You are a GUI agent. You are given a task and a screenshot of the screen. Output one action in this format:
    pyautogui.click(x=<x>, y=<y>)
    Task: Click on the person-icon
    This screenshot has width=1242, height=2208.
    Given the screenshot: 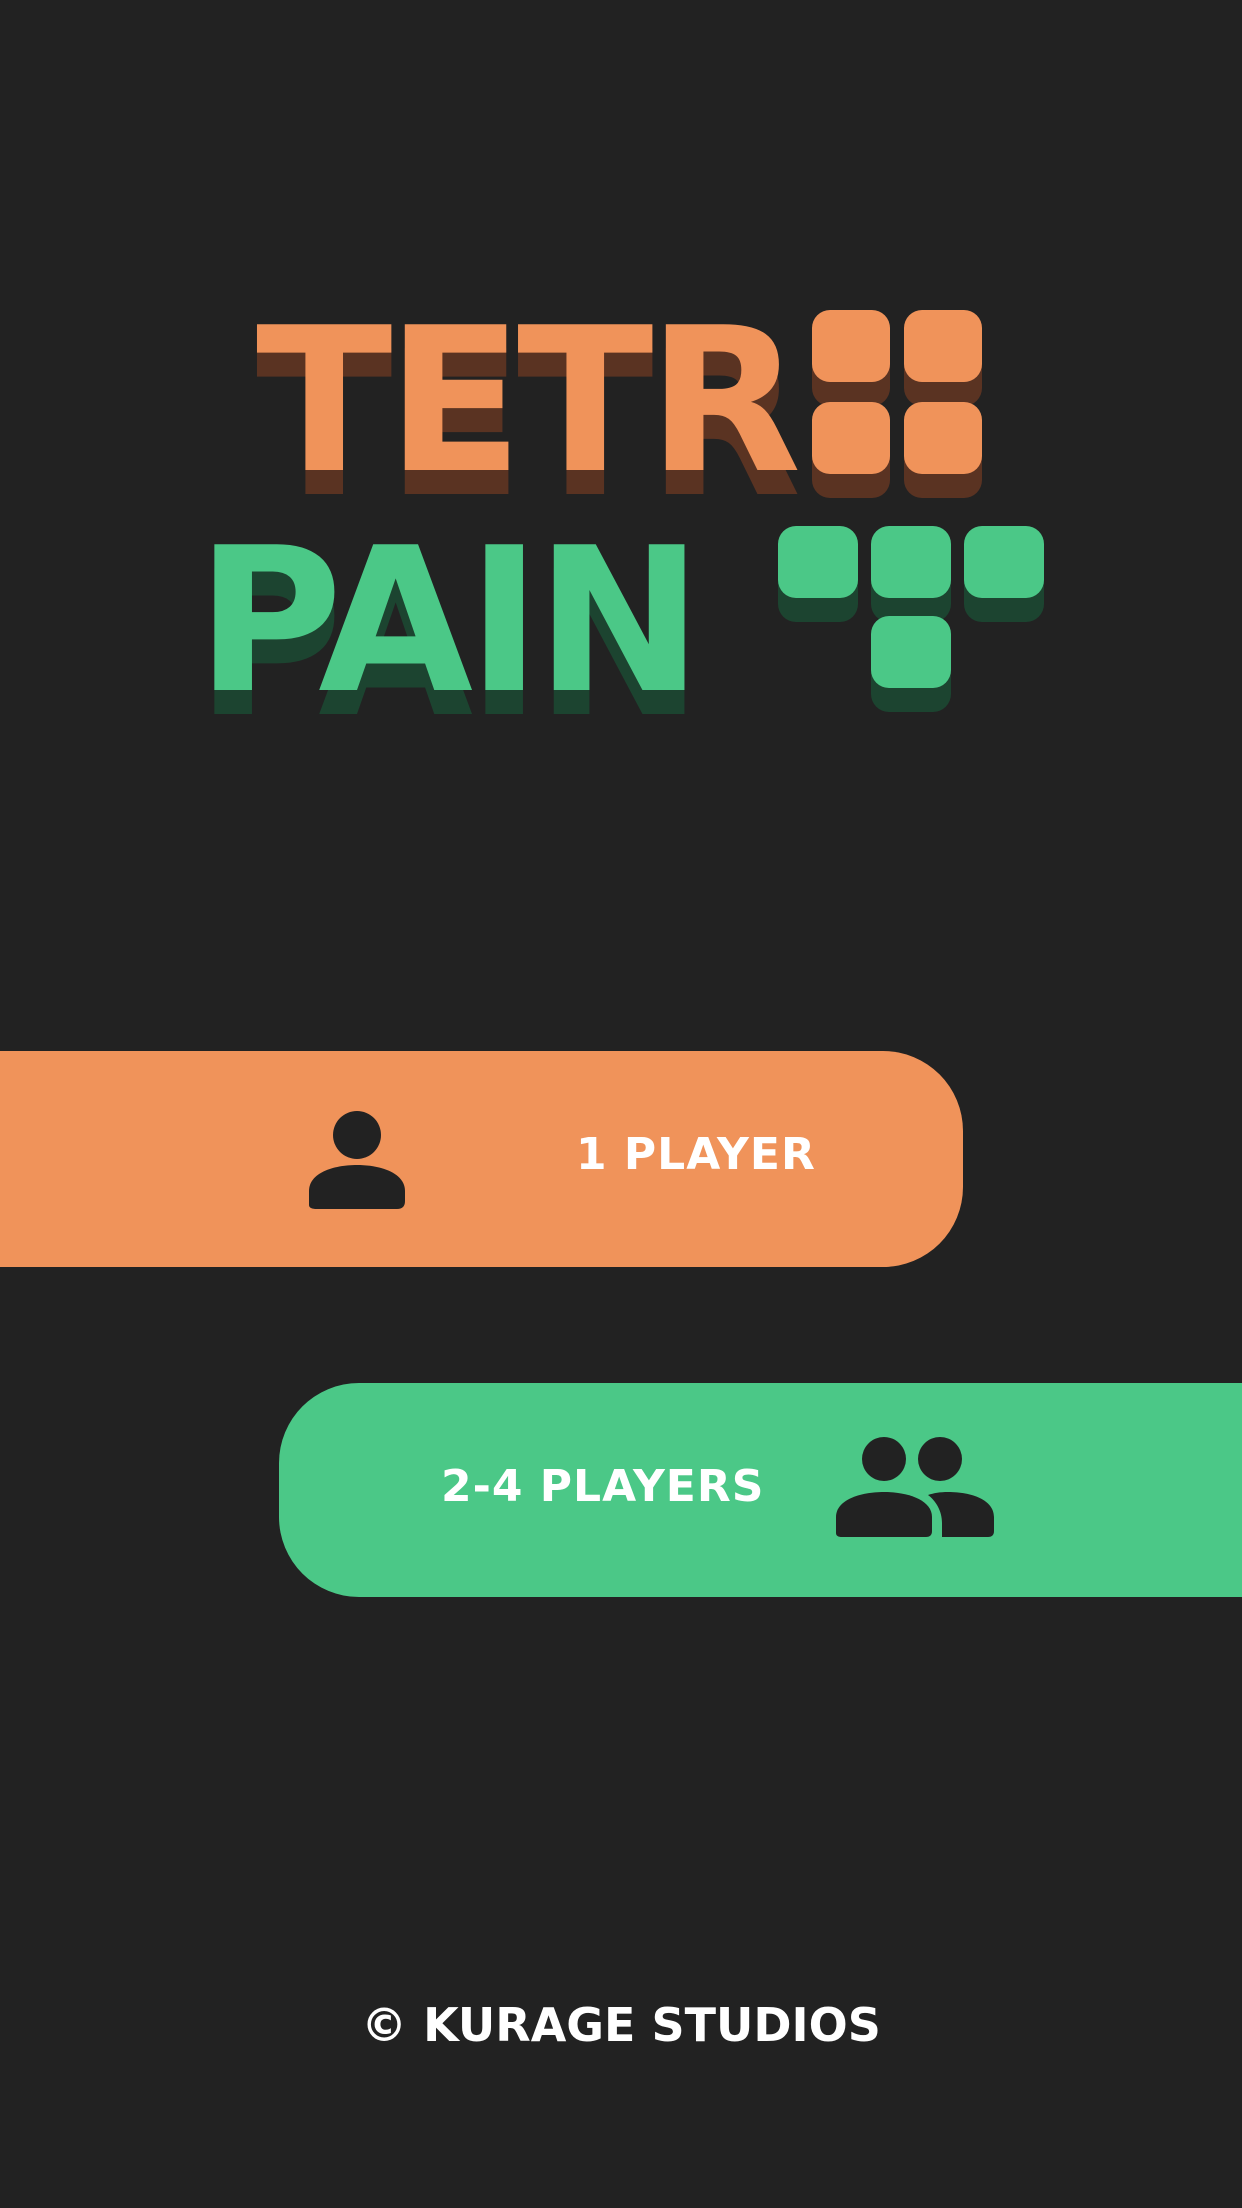 What is the action you would take?
    pyautogui.click(x=357, y=1161)
    